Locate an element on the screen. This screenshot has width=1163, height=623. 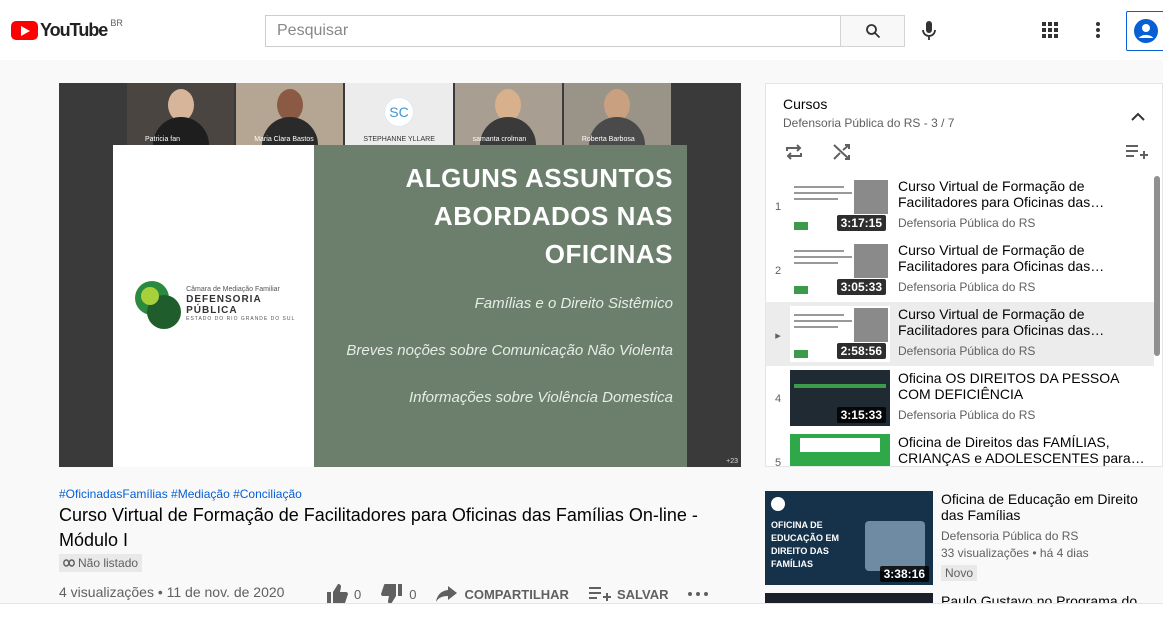
participant-tile: Roberta Barbosa is located at coordinates (617, 114).